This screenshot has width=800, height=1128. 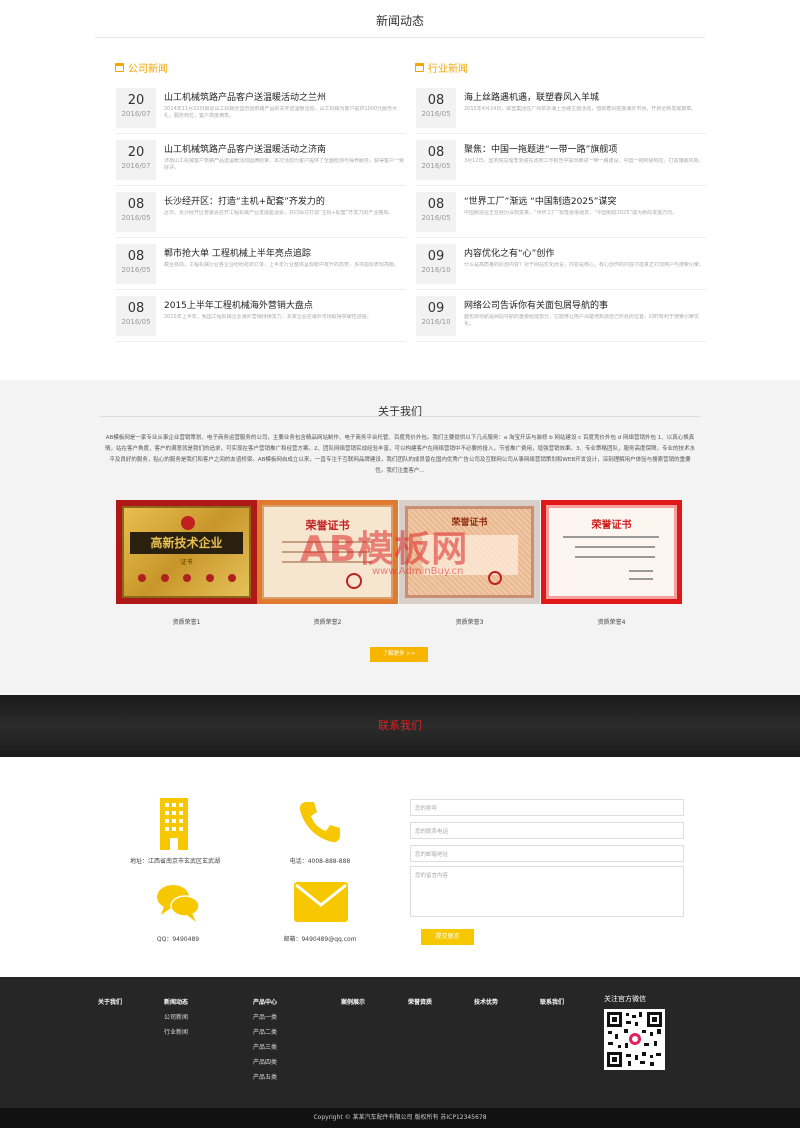 What do you see at coordinates (540, 148) in the screenshot?
I see `news-item-title: 聚焦：中国一拖题进“一带一路”旗舰项` at bounding box center [540, 148].